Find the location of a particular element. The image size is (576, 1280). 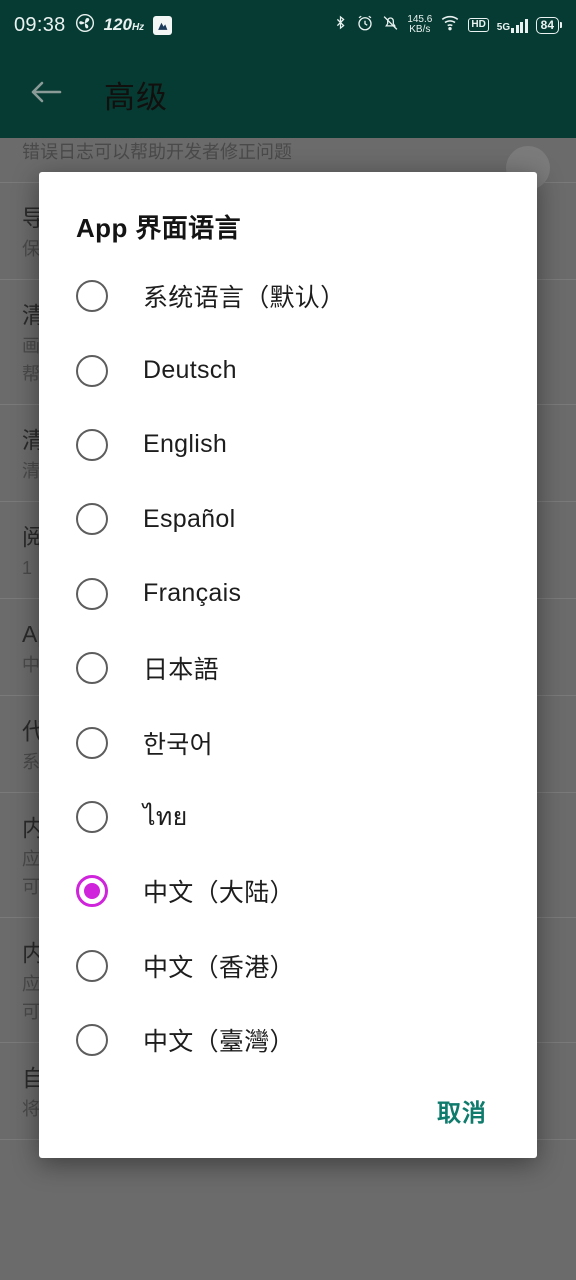

battery-percent: 84 is located at coordinates (547, 25).